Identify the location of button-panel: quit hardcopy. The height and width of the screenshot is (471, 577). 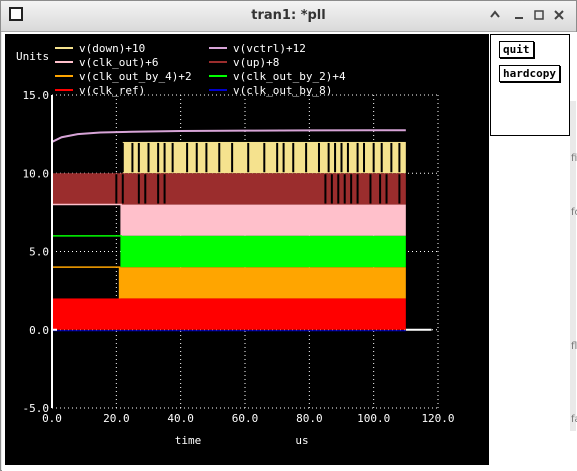
(530, 85).